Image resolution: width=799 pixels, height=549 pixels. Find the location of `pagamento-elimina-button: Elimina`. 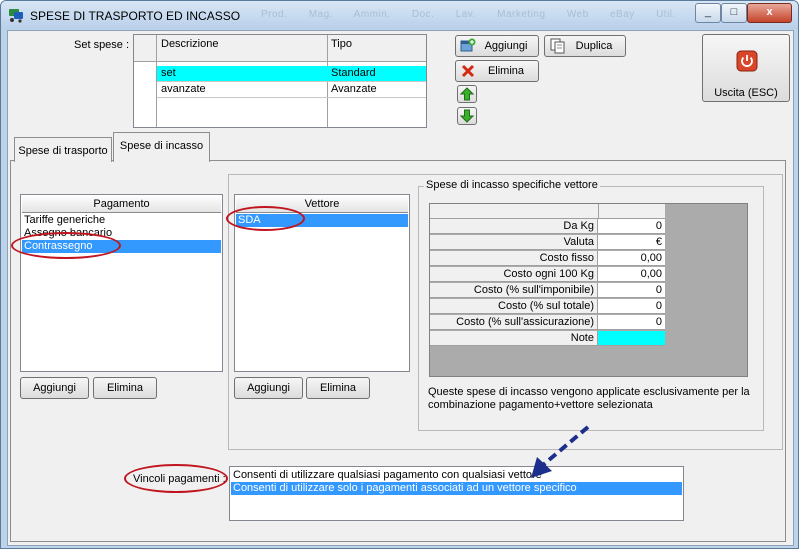

pagamento-elimina-button: Elimina is located at coordinates (125, 388).